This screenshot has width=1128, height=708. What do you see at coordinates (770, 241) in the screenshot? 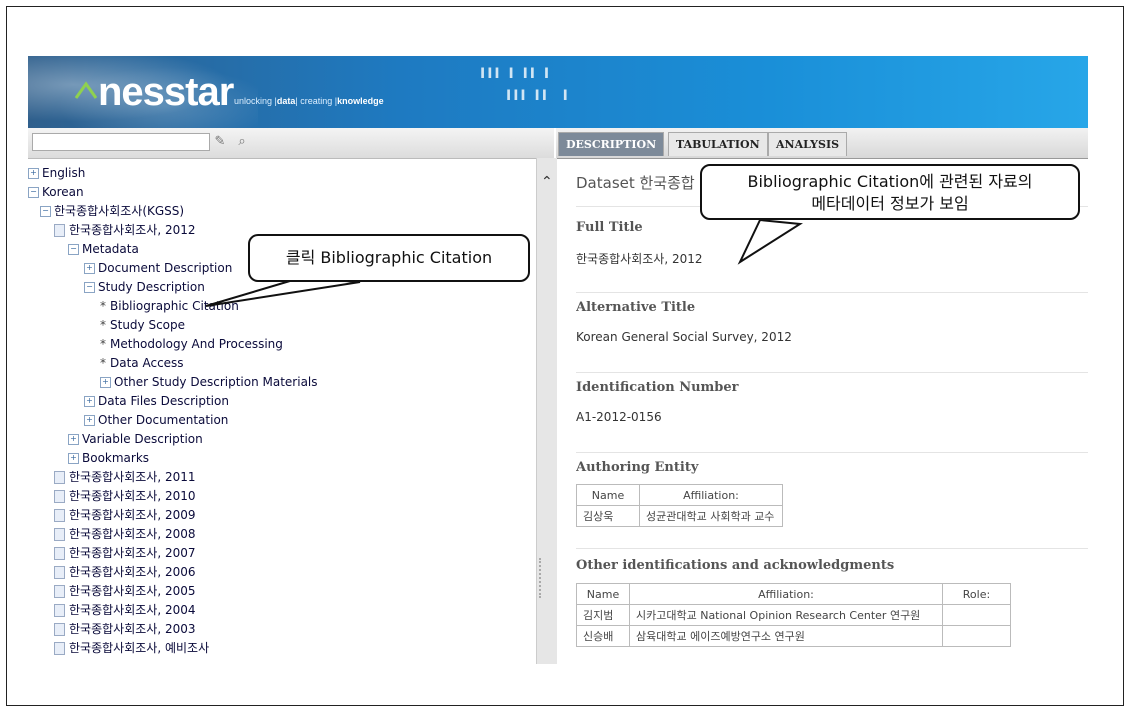
I see `info-callout-pointer` at bounding box center [770, 241].